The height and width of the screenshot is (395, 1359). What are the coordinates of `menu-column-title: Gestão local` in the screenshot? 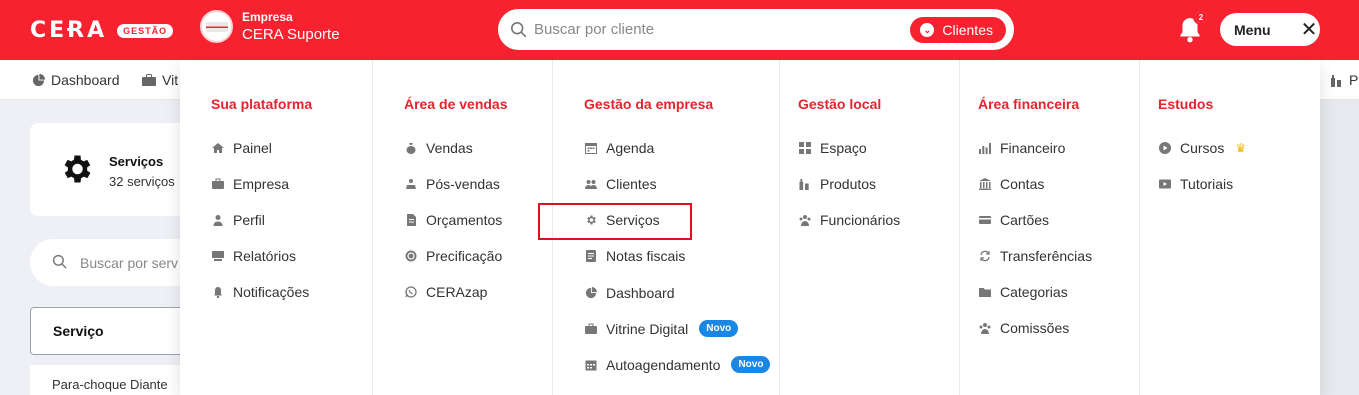 It's located at (840, 104).